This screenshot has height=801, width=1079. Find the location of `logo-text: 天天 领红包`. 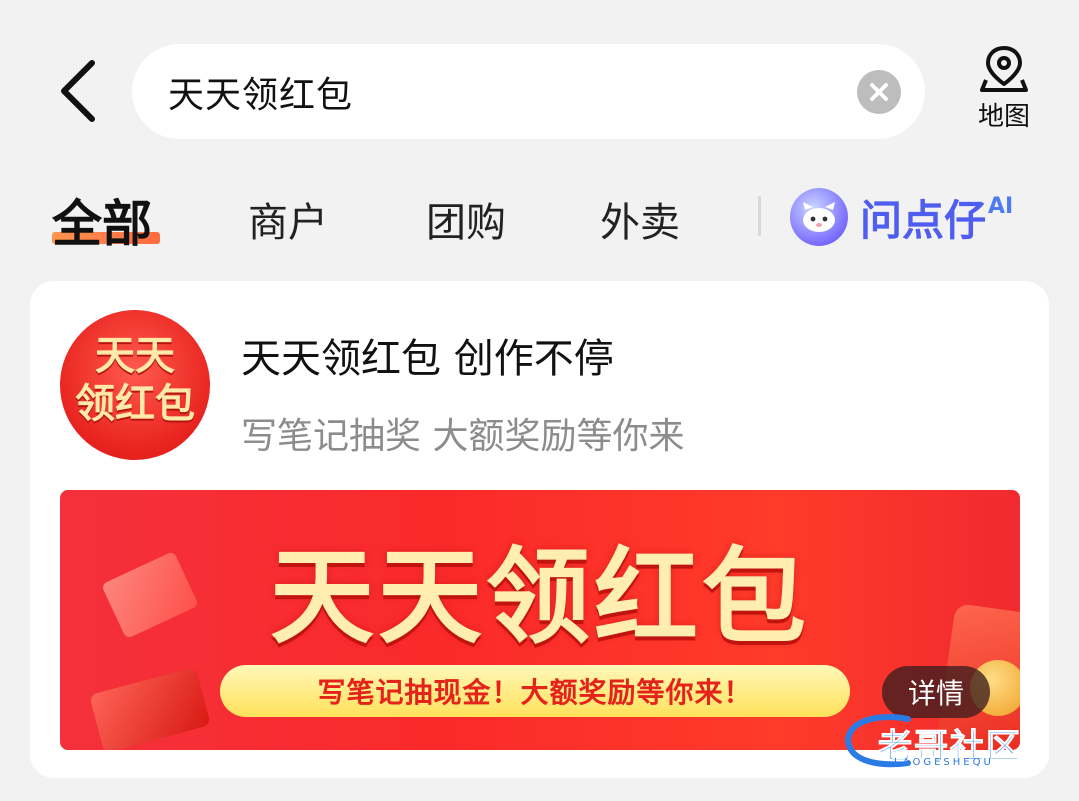

logo-text: 天天 领红包 is located at coordinates (135, 380).